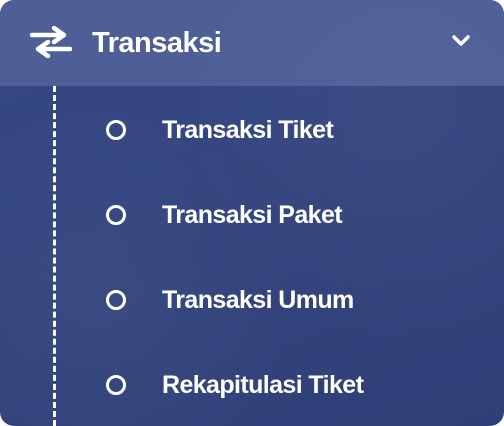  Describe the element at coordinates (263, 384) in the screenshot. I see `submenu-item-label: Rekapitulasi Tiket` at that location.